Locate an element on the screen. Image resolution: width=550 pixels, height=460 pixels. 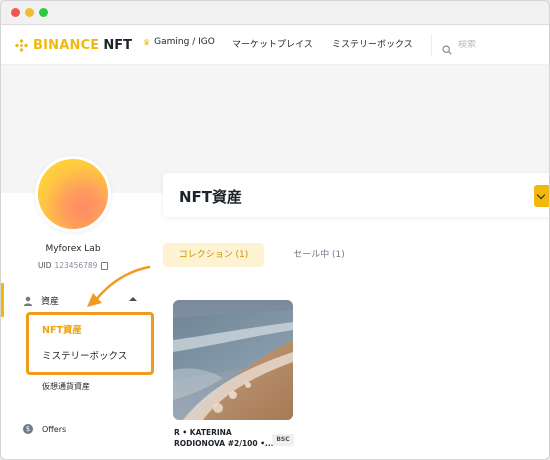
sidebar-item-label: 資産 is located at coordinates (50, 302).